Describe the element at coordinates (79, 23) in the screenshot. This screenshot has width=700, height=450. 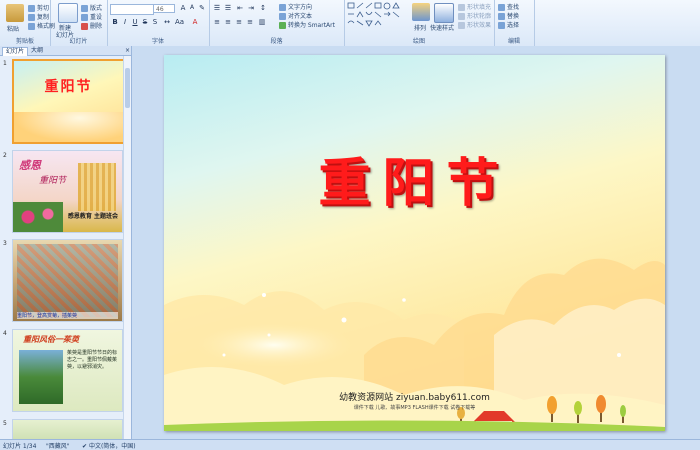
I see `slides-group: 新建 幻灯片 版式 重设 删除 幻灯片` at that location.